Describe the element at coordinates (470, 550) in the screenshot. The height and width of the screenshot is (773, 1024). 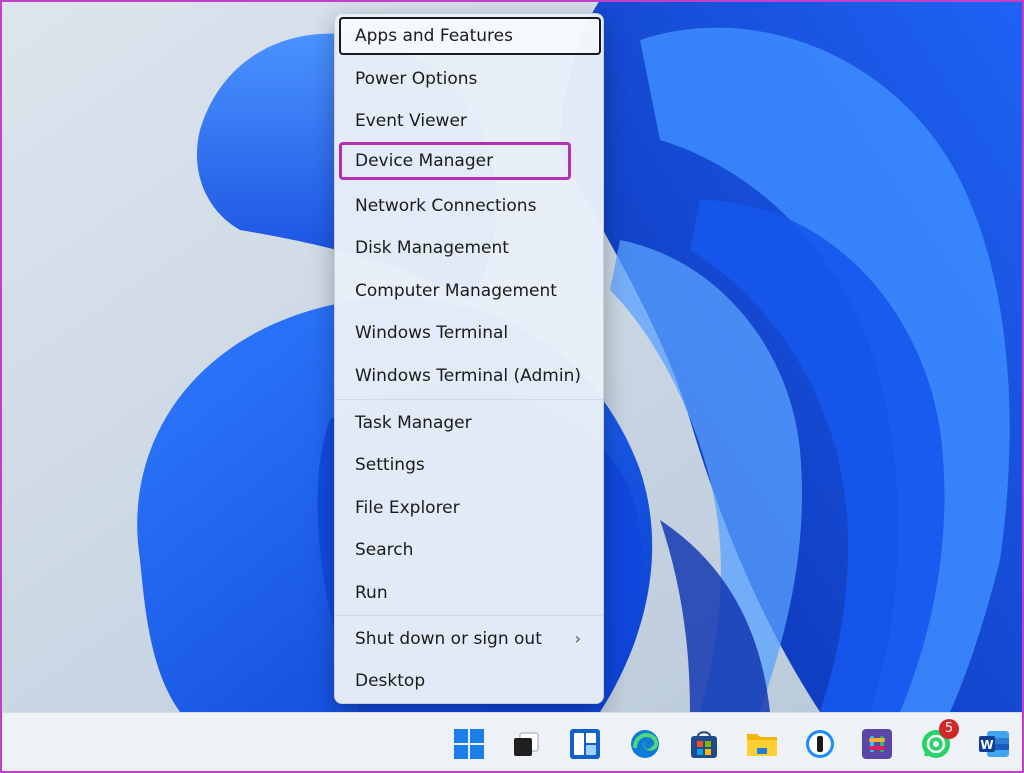
I see `menu-item-search: Search` at that location.